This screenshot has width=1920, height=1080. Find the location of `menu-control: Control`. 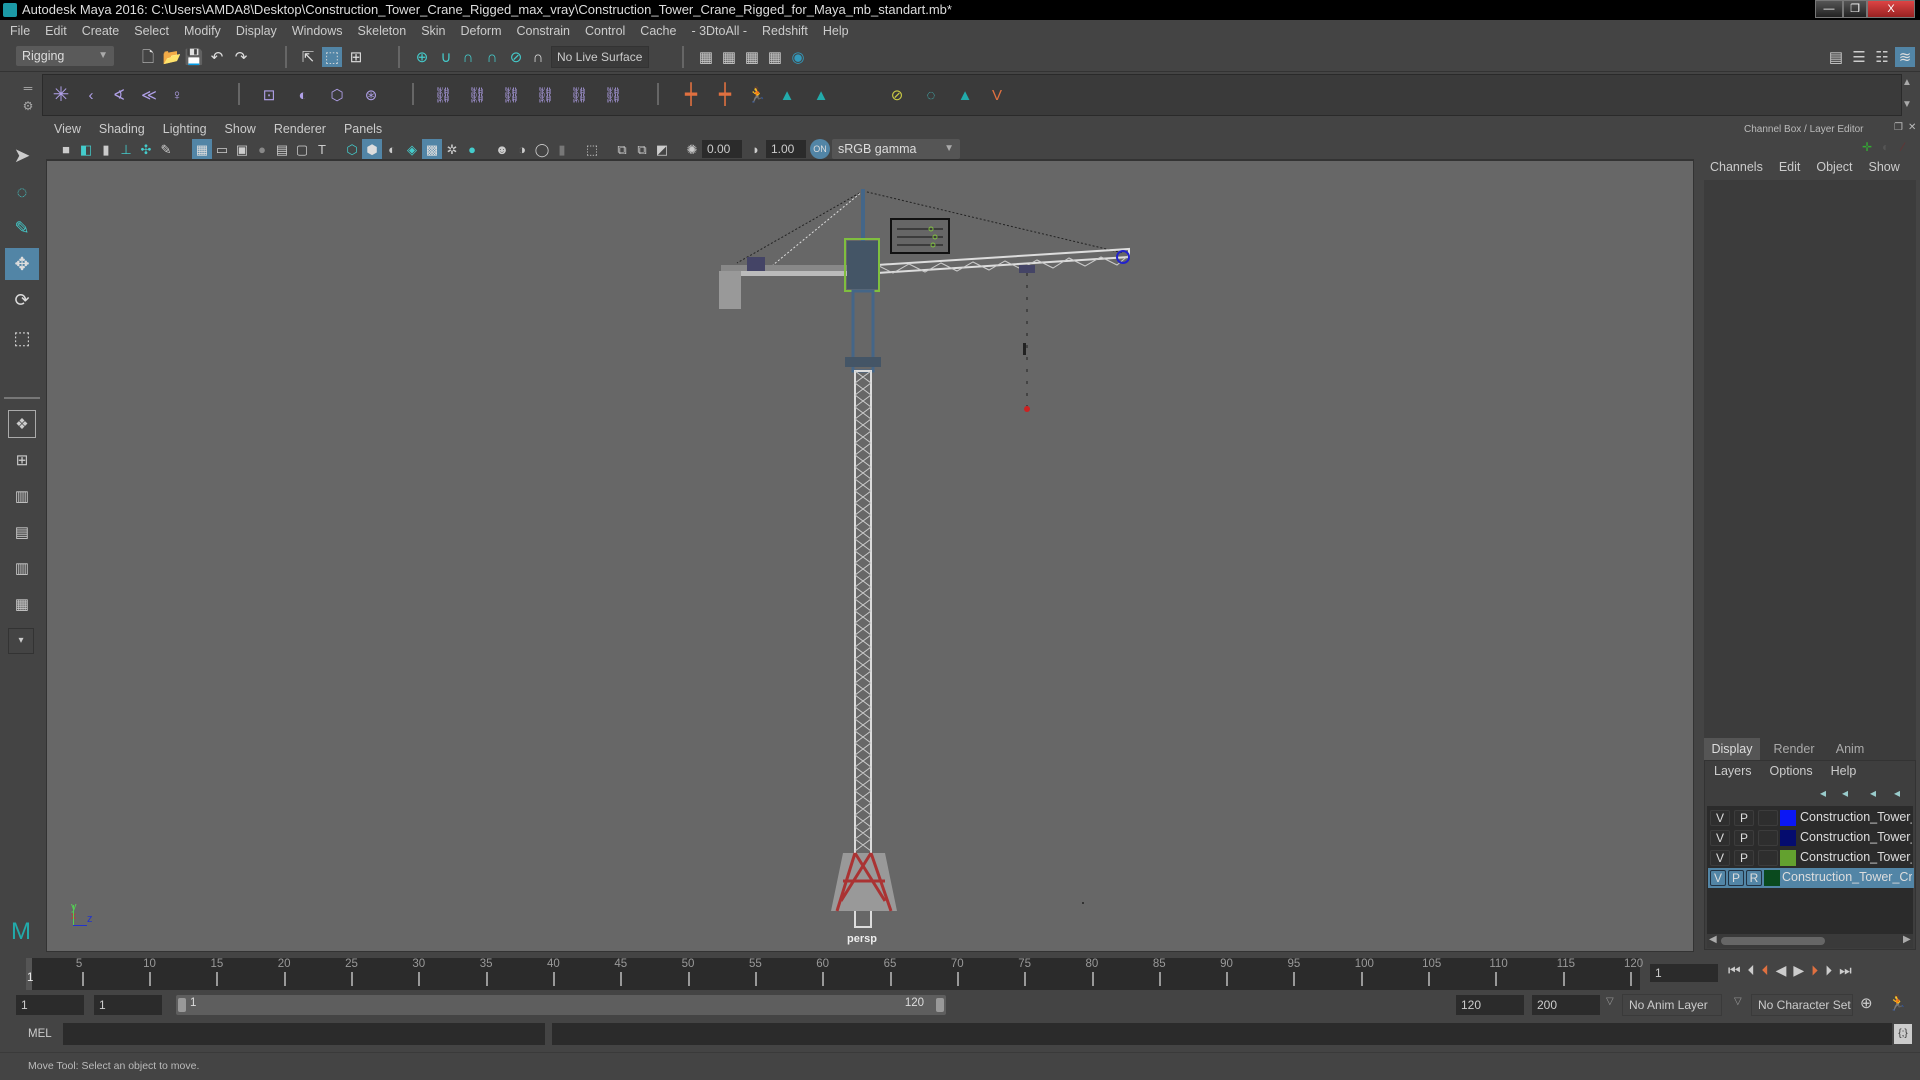

menu-control: Control is located at coordinates (605, 31).